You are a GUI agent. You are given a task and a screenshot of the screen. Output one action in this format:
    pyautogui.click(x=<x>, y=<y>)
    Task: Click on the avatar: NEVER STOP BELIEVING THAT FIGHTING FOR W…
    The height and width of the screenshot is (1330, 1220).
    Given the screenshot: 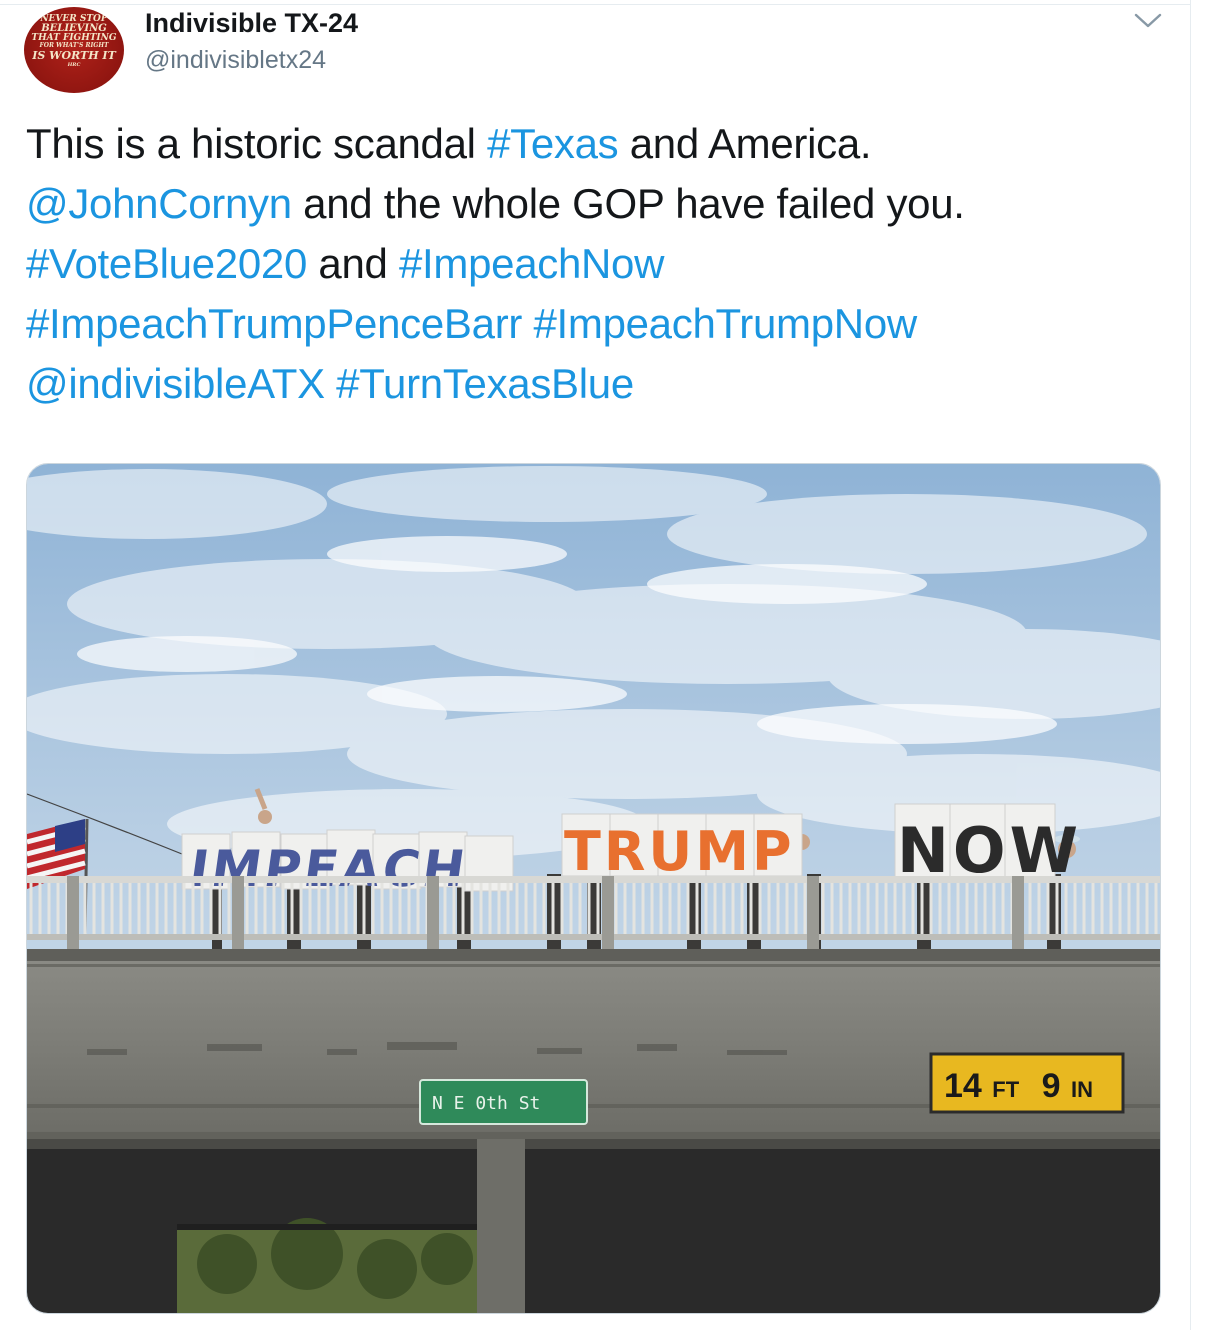 What is the action you would take?
    pyautogui.click(x=74, y=50)
    